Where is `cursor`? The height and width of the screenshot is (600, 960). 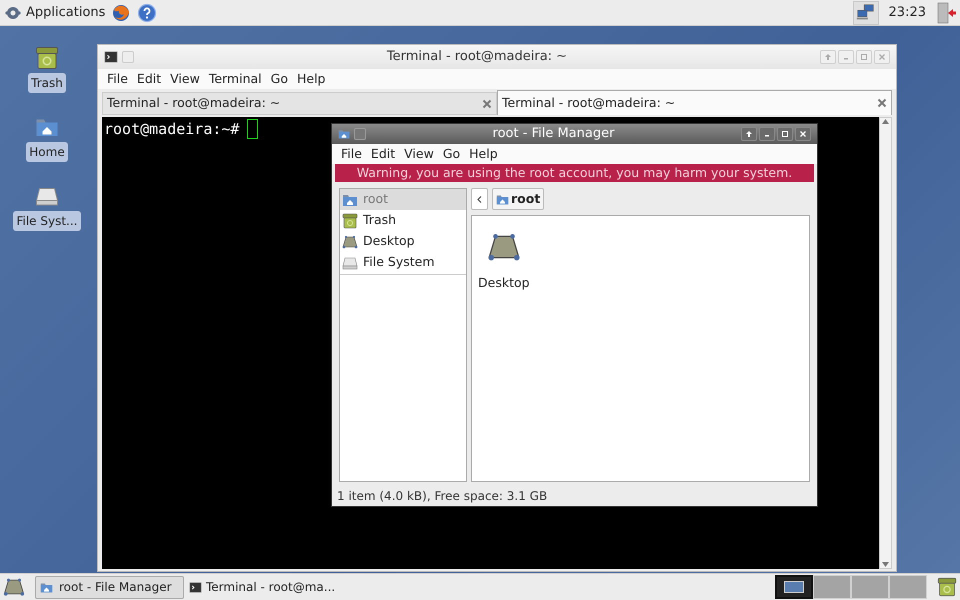 cursor is located at coordinates (252, 129).